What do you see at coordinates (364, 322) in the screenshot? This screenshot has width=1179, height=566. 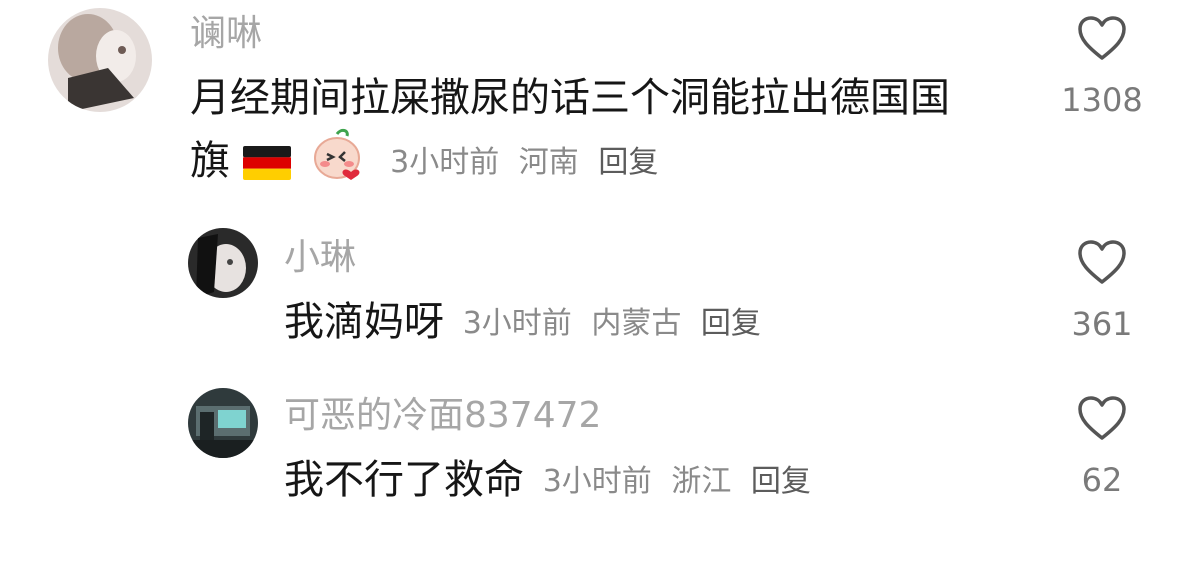 I see `comment-body: 我滴妈呀` at bounding box center [364, 322].